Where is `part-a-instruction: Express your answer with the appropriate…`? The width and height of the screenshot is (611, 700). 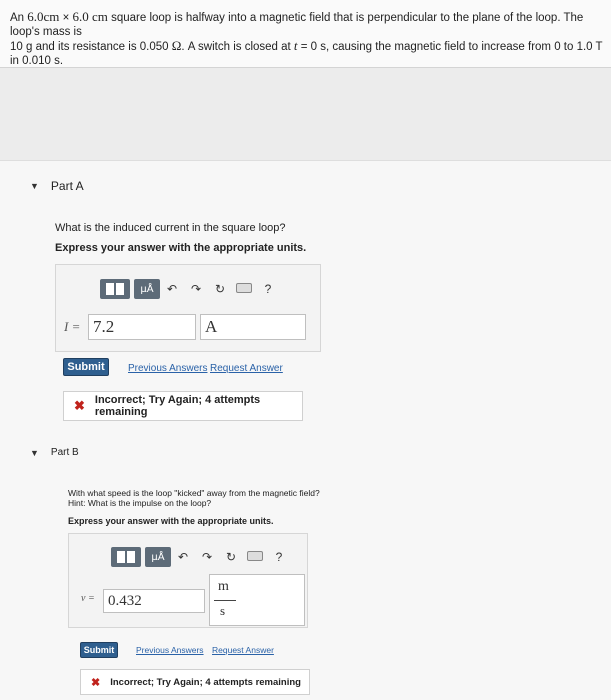 part-a-instruction: Express your answer with the appropriate… is located at coordinates (181, 248).